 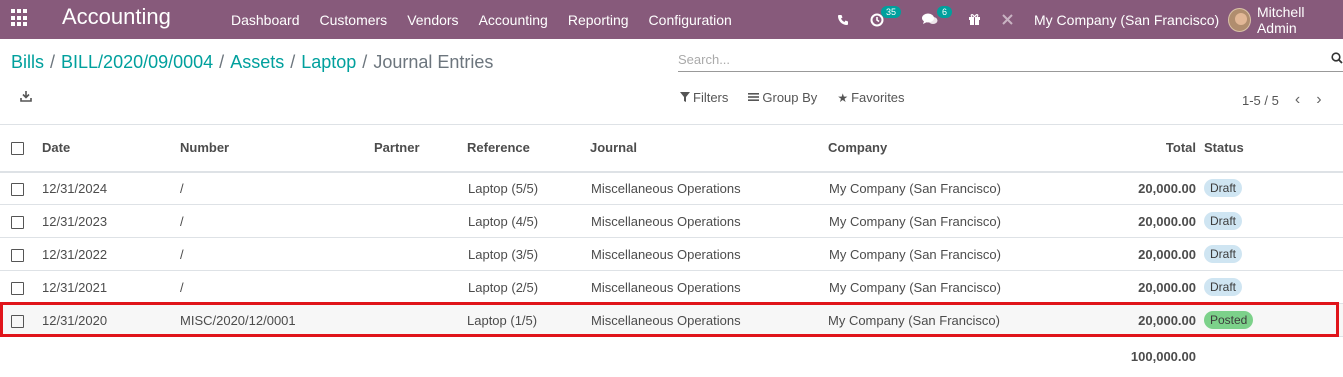 What do you see at coordinates (111, 254) in the screenshot?
I see `cell-date: 12/31/2022` at bounding box center [111, 254].